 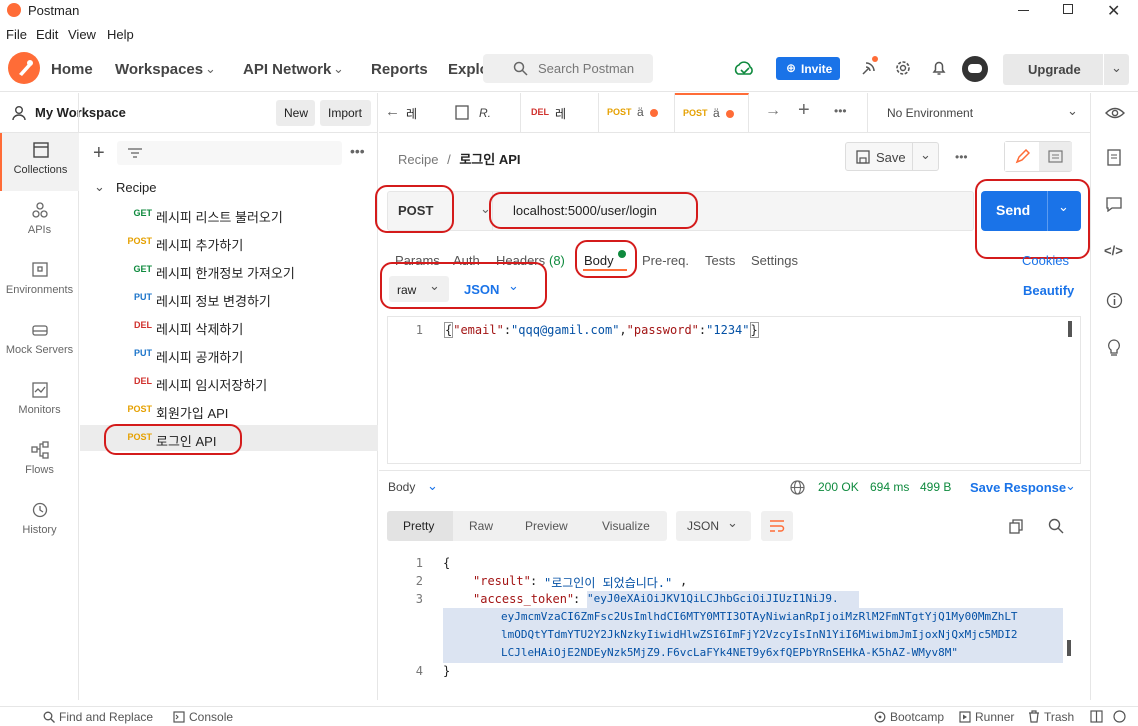 I want to click on postman-home-icon, so click(x=24, y=68).